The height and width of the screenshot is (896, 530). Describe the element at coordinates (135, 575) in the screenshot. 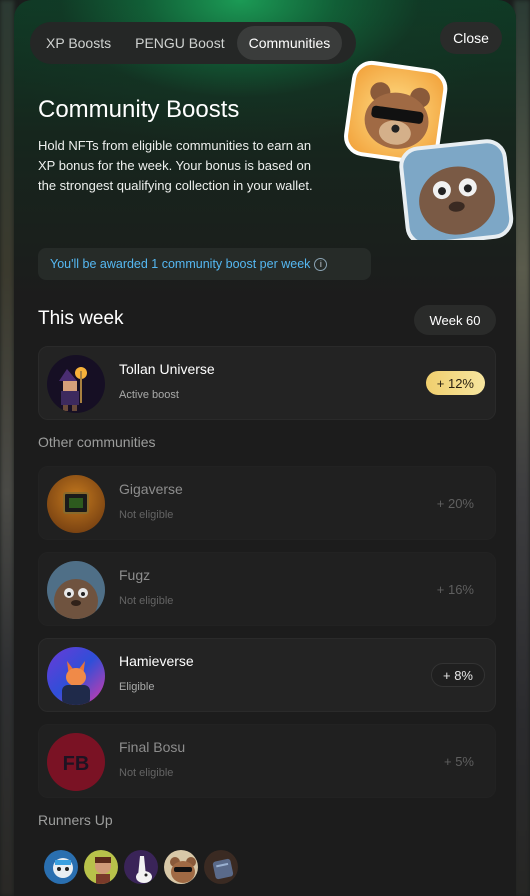

I see `community-name: Fugz` at that location.